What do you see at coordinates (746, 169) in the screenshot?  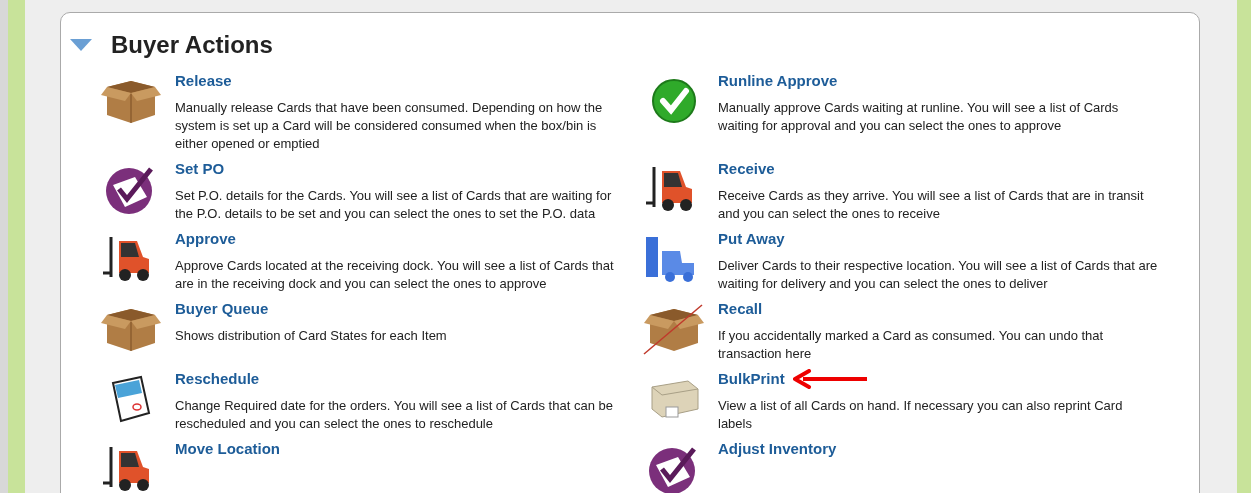 I see `action-link: Receive` at bounding box center [746, 169].